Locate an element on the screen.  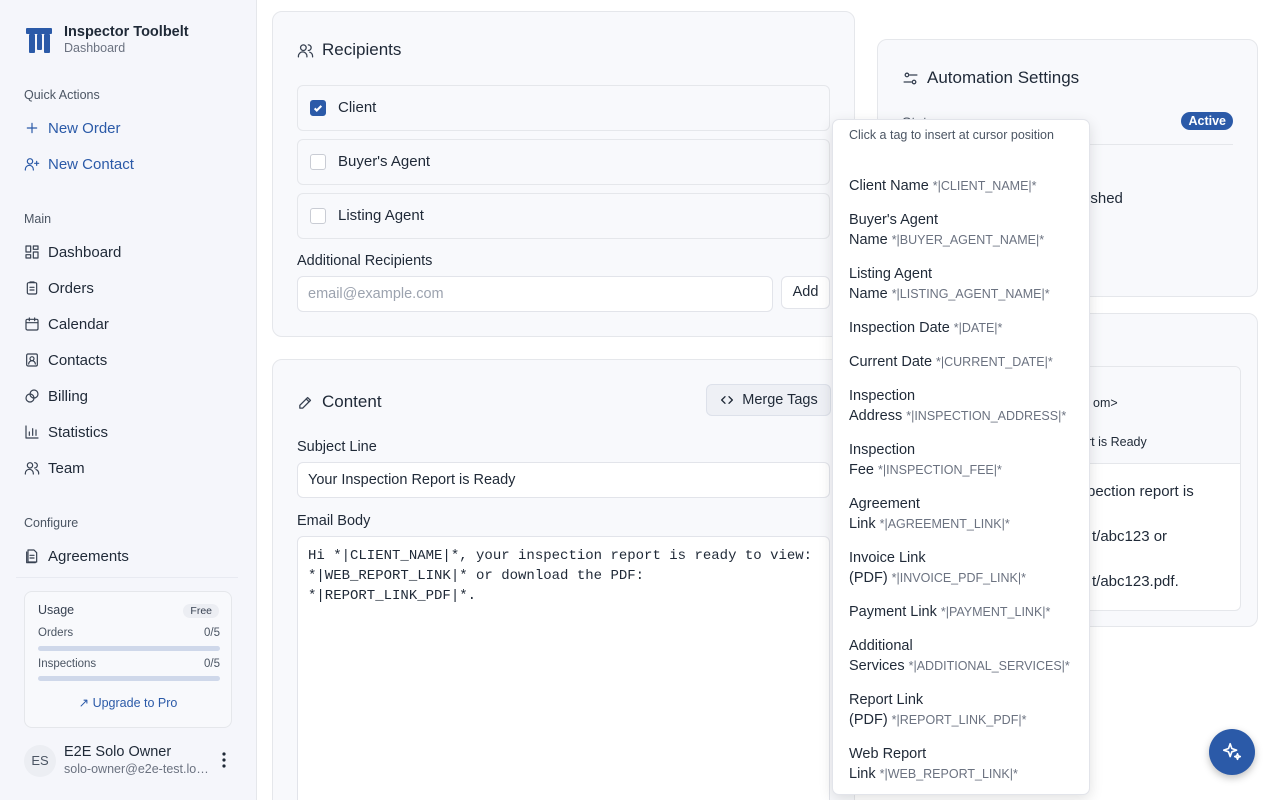
merge-tag-label: Buyer's Agent is located at coordinates (894, 220).